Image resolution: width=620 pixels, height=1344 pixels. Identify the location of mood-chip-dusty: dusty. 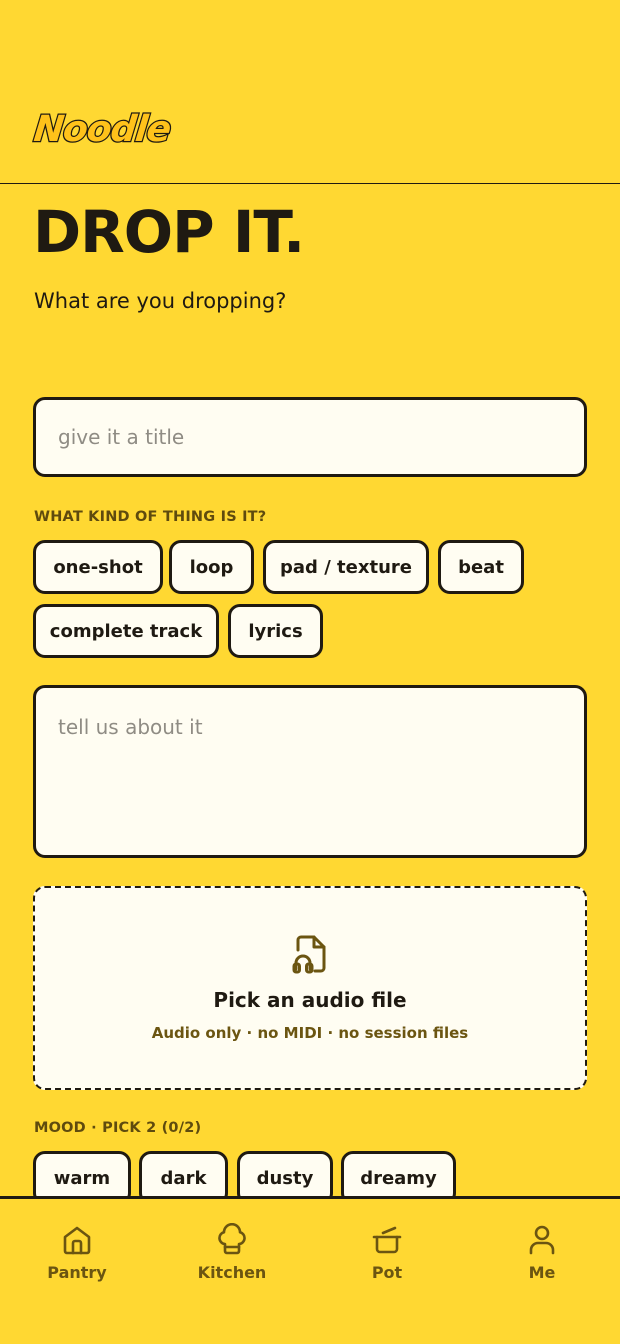
(285, 1173).